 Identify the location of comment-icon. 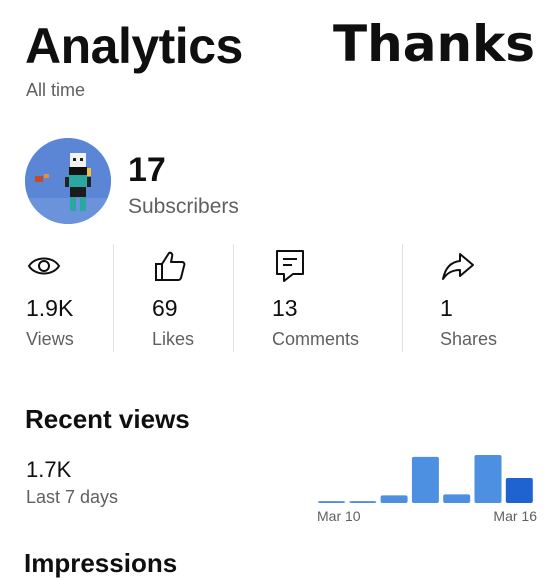
(290, 266).